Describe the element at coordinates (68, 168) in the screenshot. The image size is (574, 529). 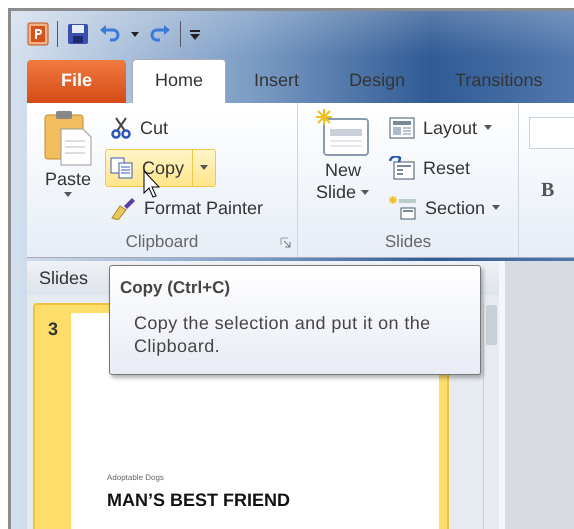
I see `paste-button: Paste` at that location.